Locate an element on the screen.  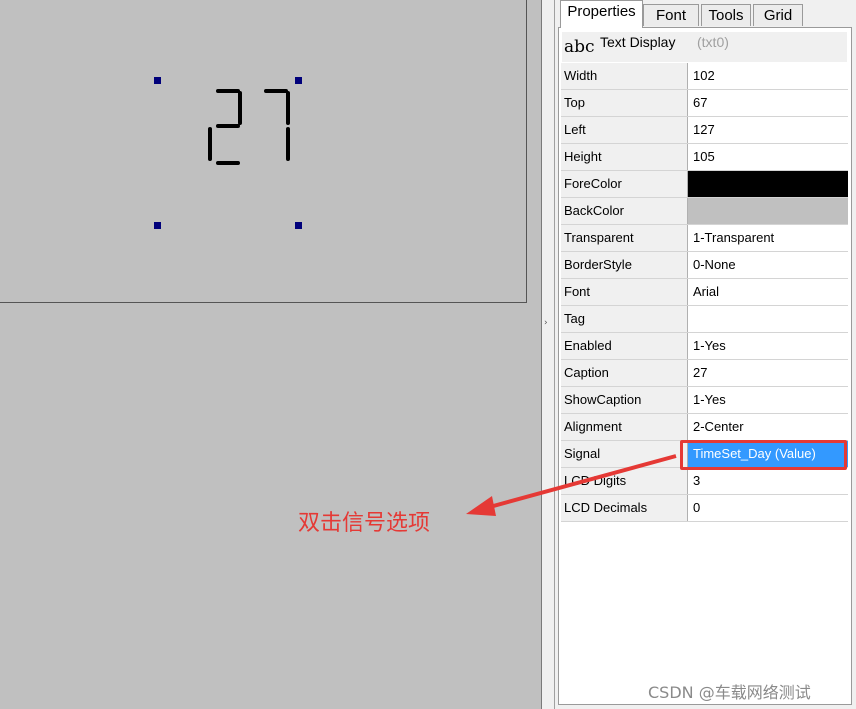
property-value: 105 is located at coordinates (768, 157).